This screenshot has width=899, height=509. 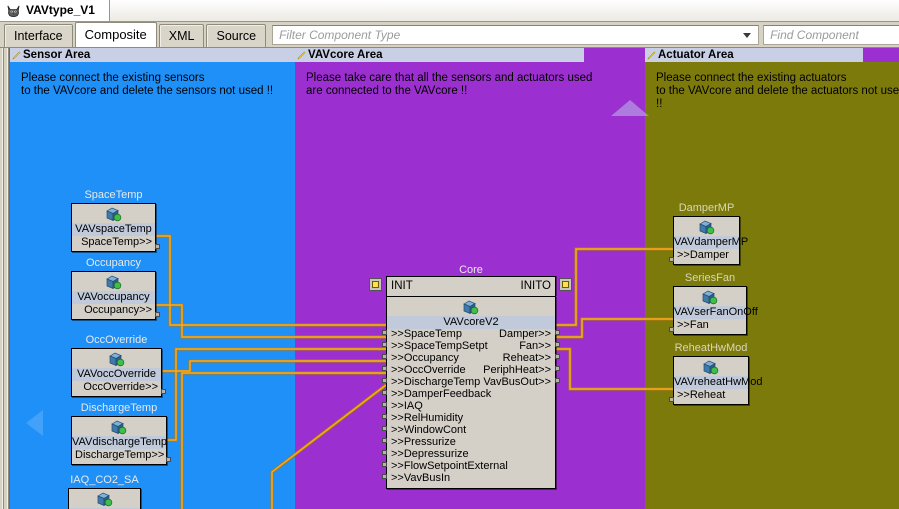 What do you see at coordinates (113, 295) in the screenshot?
I see `block-box: VAVoccupancy Occupancy>>` at bounding box center [113, 295].